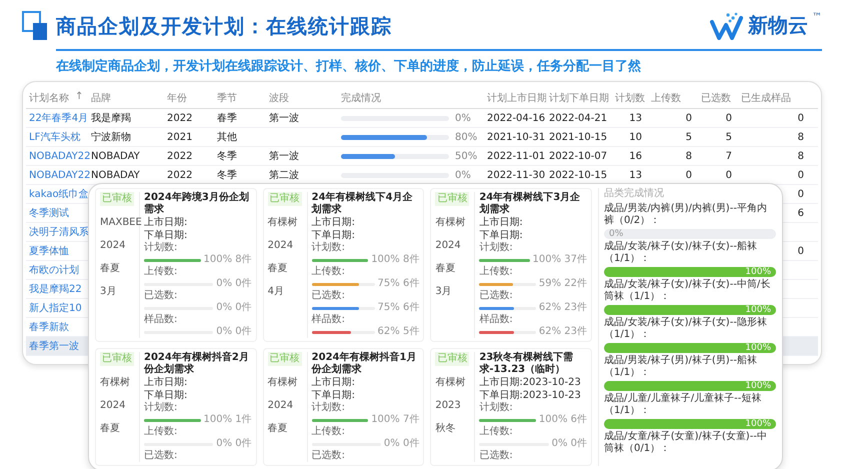  Describe the element at coordinates (79, 98) in the screenshot. I see `sort-arrow: ↑` at that location.